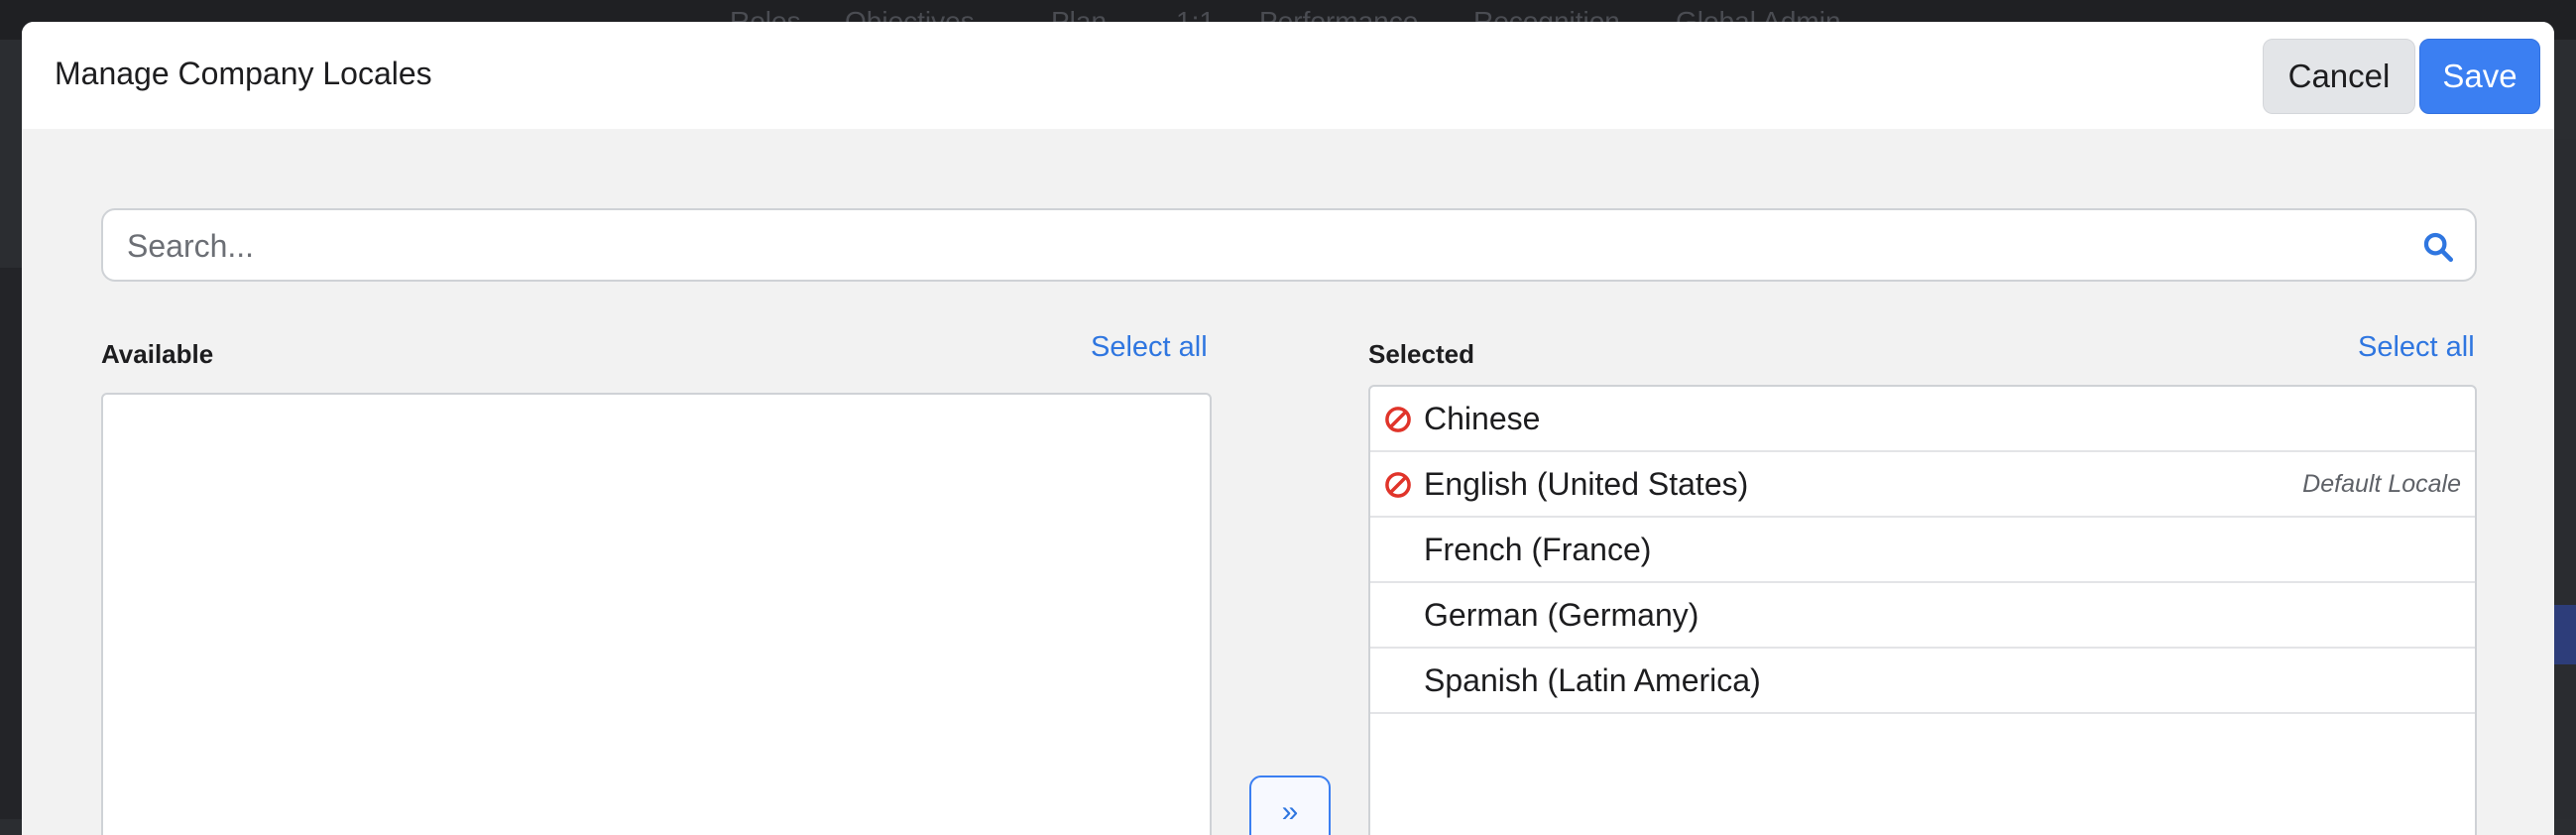  I want to click on background-sidebar, so click(11, 543).